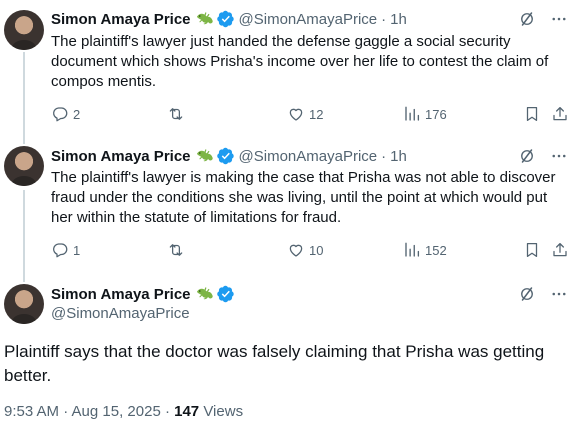 This screenshot has height=436, width=582. Describe the element at coordinates (316, 250) in the screenshot. I see `like-count: 10` at that location.